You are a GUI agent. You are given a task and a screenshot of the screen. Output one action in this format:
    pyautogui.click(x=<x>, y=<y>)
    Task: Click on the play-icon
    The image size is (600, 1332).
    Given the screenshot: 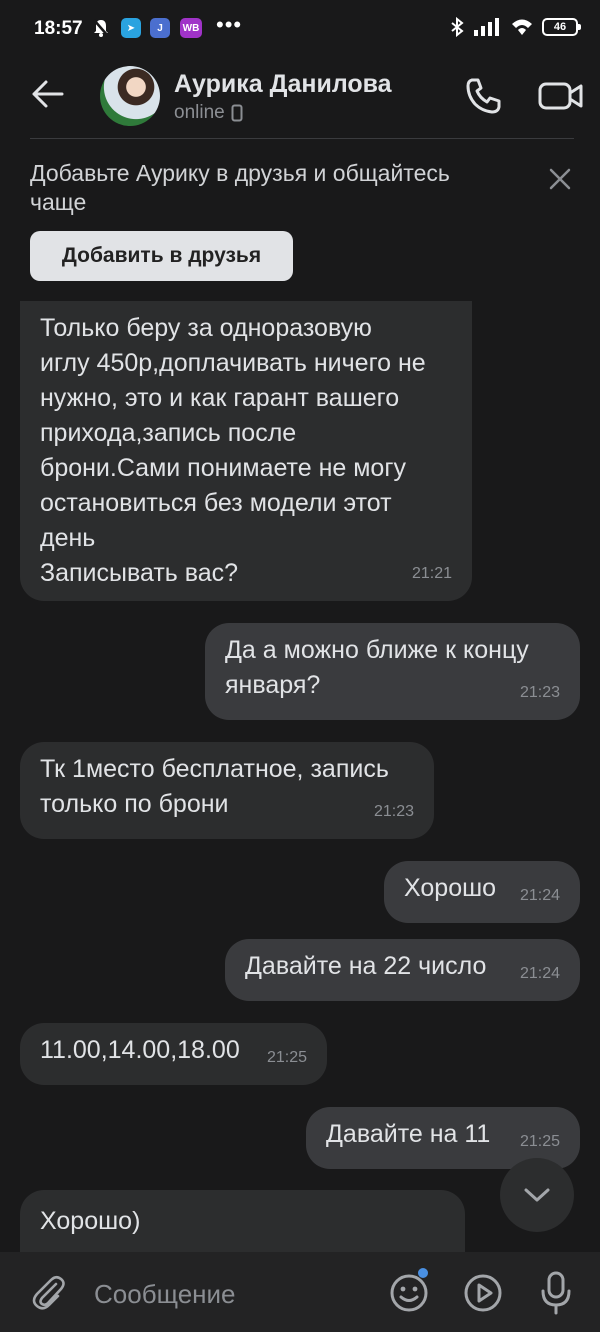 What is the action you would take?
    pyautogui.click(x=483, y=1293)
    